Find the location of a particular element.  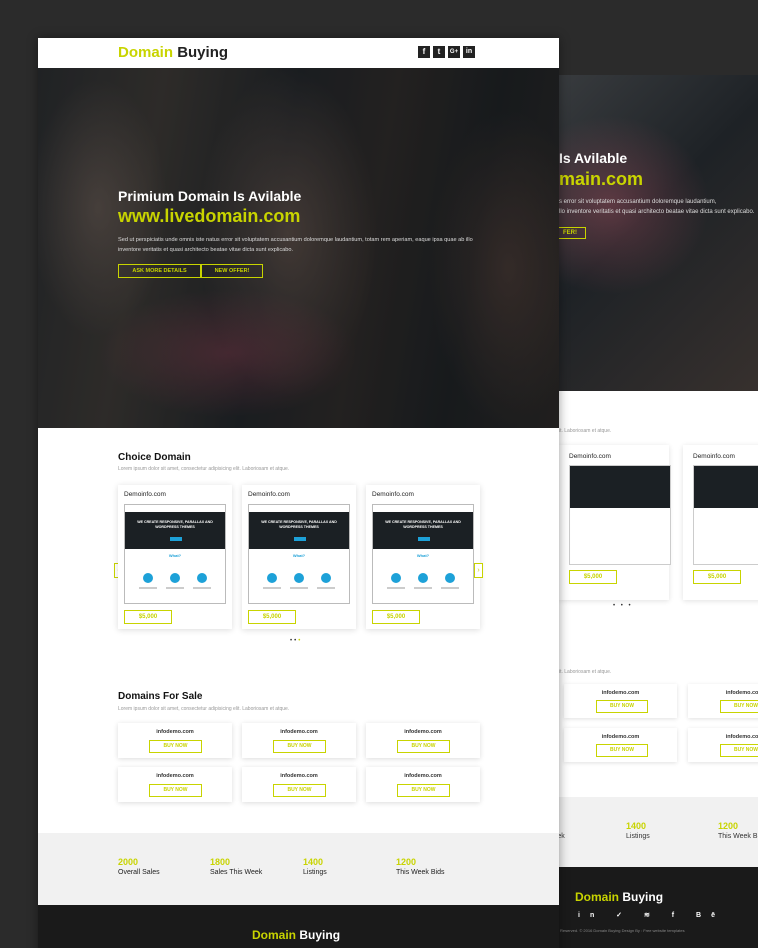

google-plus-icon: G+ is located at coordinates (454, 52).